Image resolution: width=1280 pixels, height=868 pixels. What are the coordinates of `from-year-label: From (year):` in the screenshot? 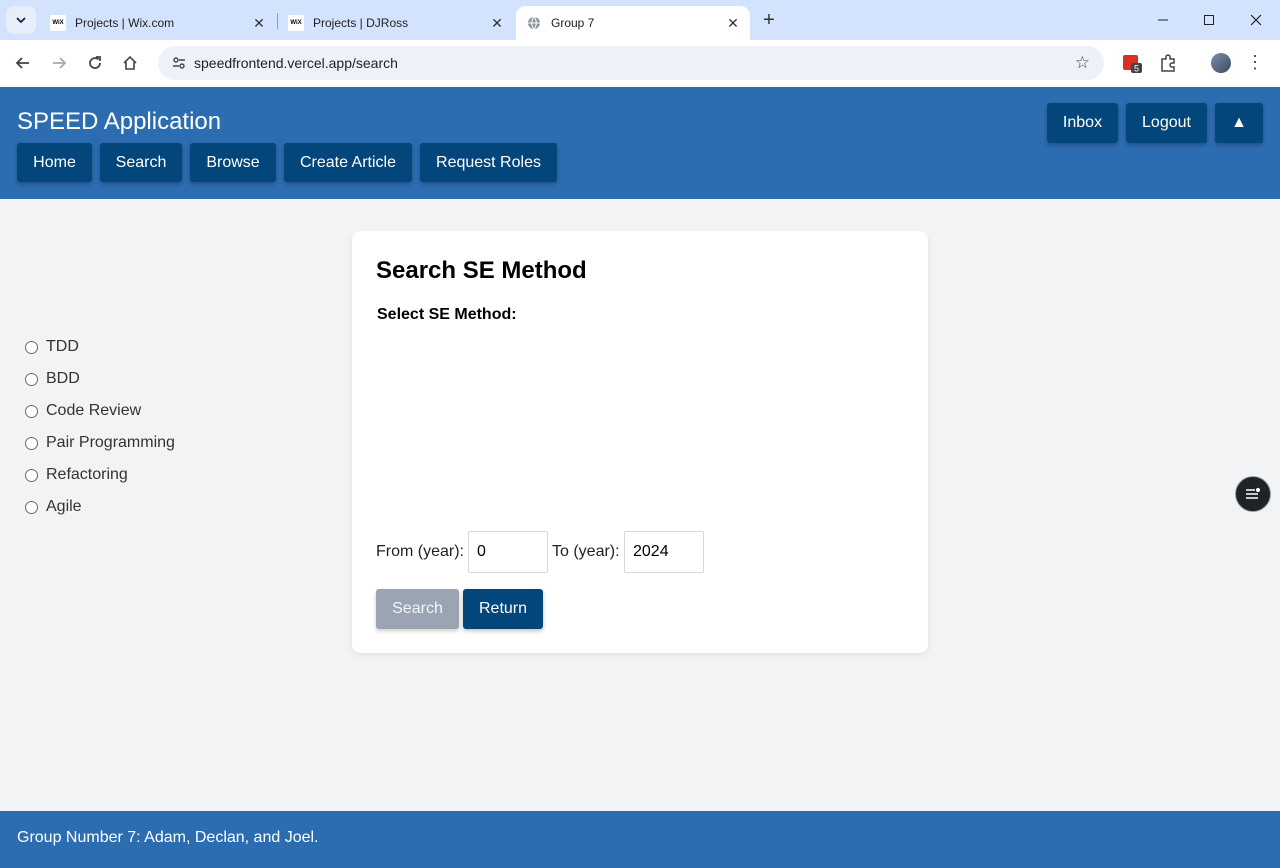 It's located at (420, 551).